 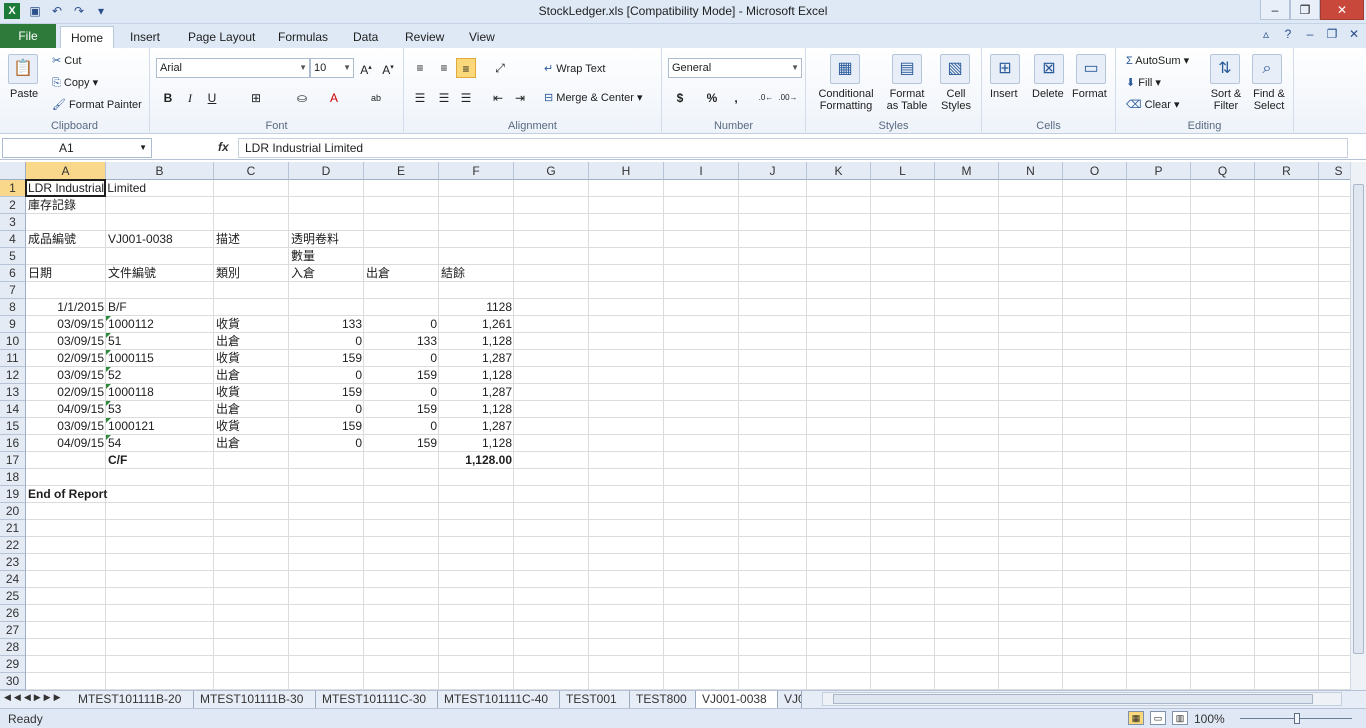 I want to click on sheet-tab: MTEST101111C-30, so click(x=377, y=699).